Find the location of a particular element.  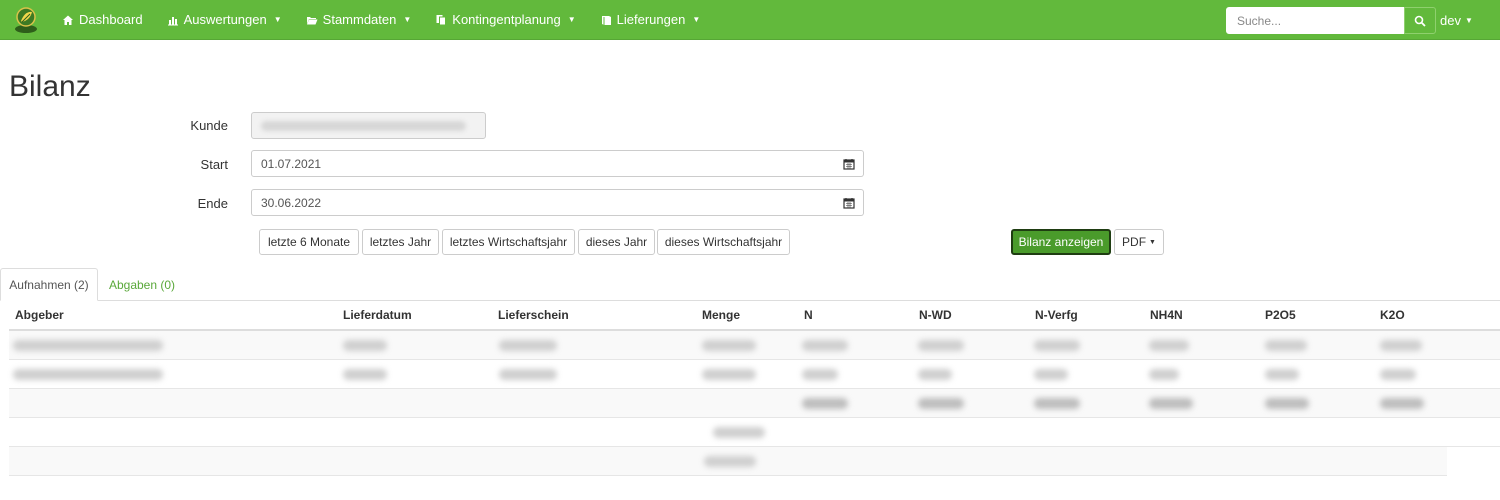

col-header-k2o: K2O is located at coordinates (1392, 315).